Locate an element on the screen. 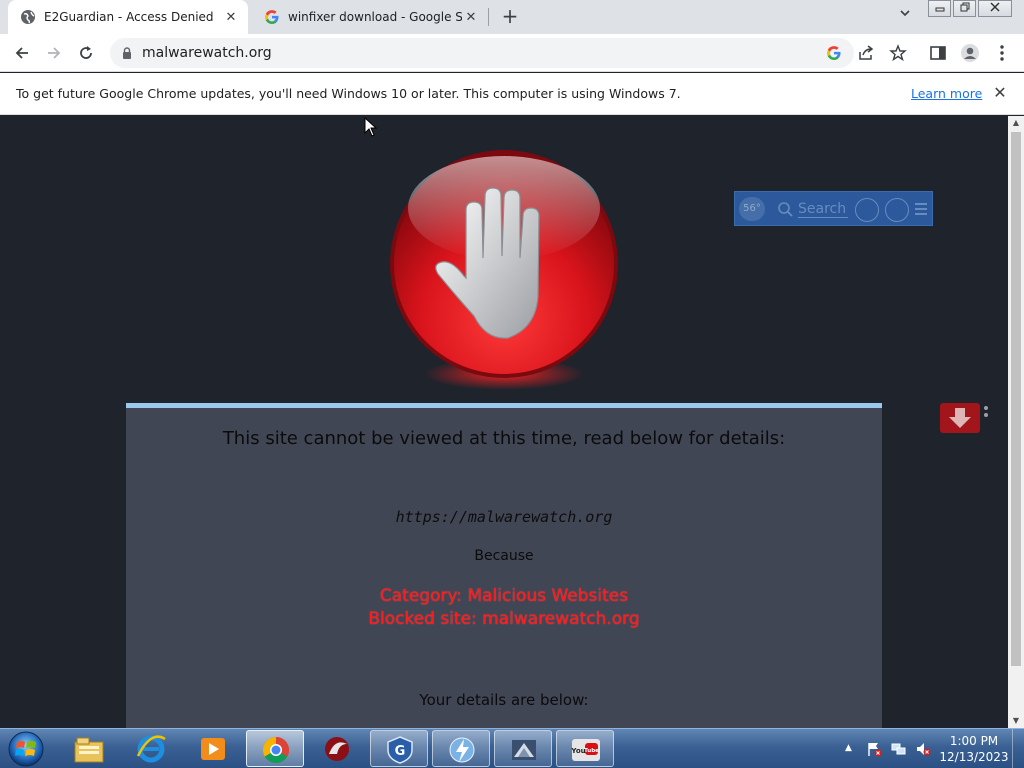  share-icon is located at coordinates (866, 52).